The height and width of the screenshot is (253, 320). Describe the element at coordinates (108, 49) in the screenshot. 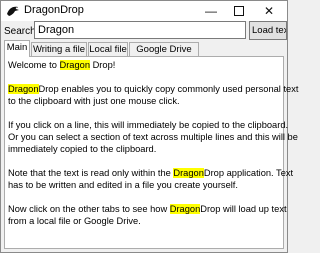

I see `tab-local-file: Local file` at that location.